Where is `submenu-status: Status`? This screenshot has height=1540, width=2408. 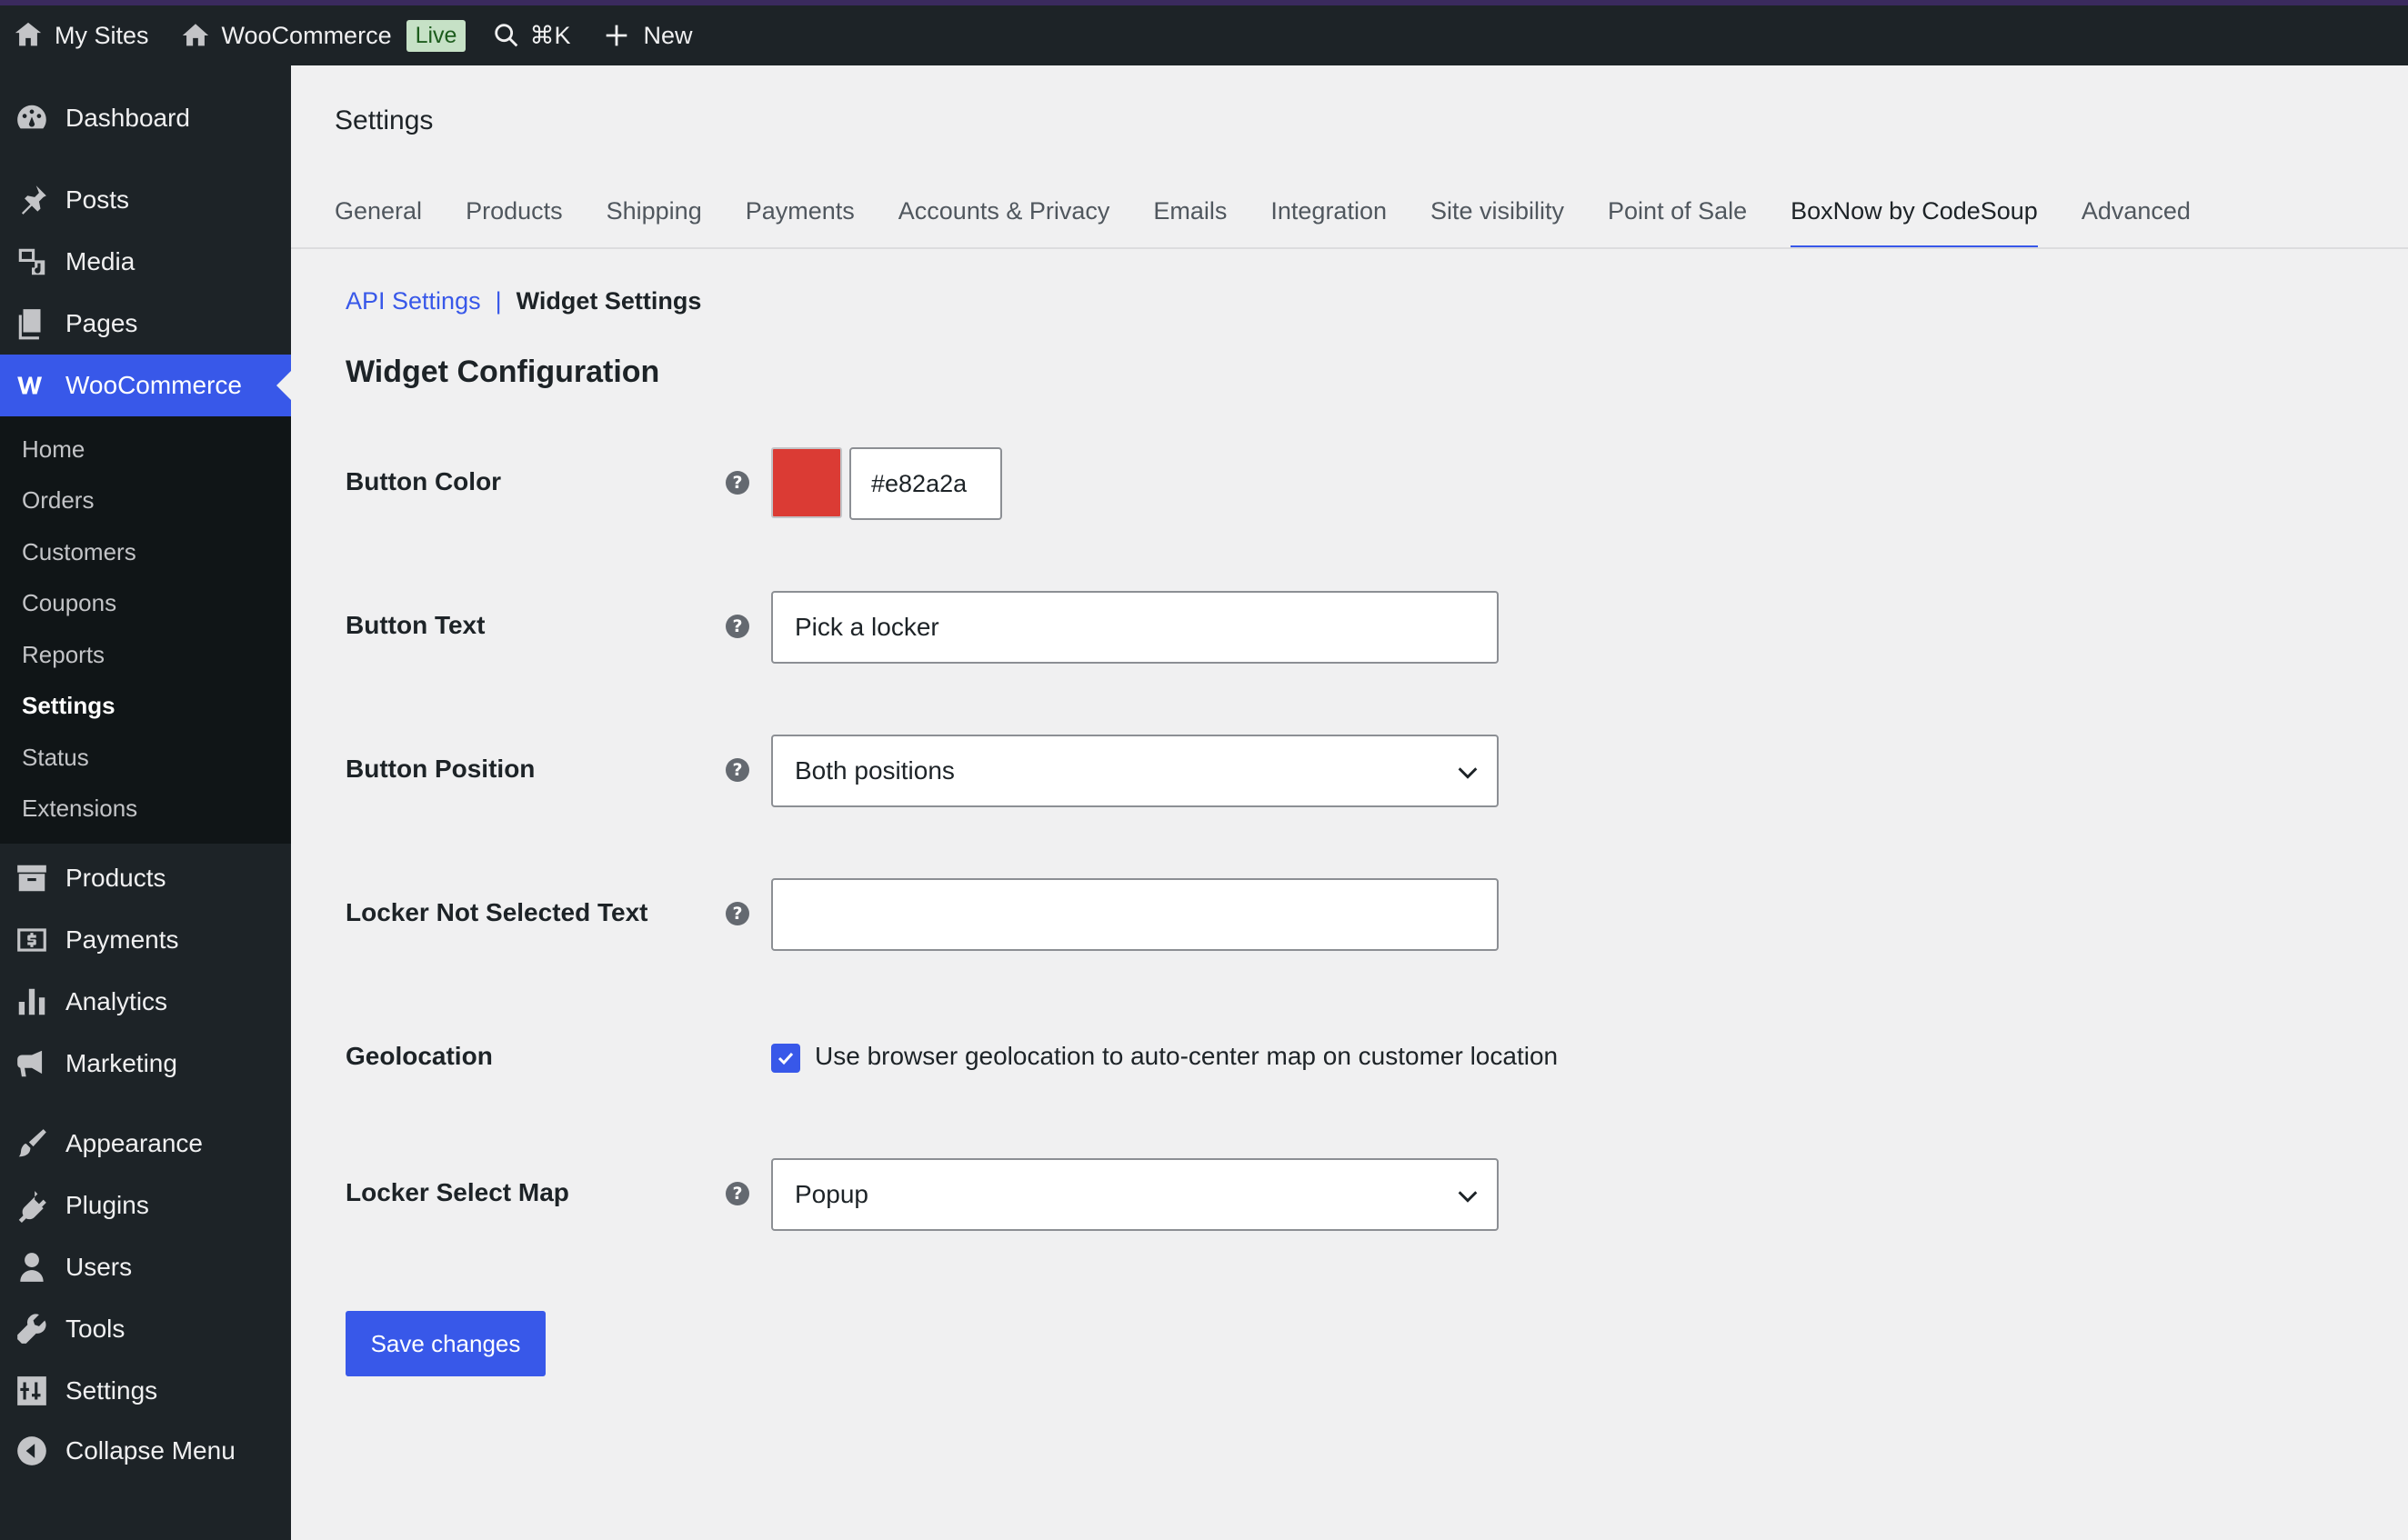
submenu-status: Status is located at coordinates (145, 758).